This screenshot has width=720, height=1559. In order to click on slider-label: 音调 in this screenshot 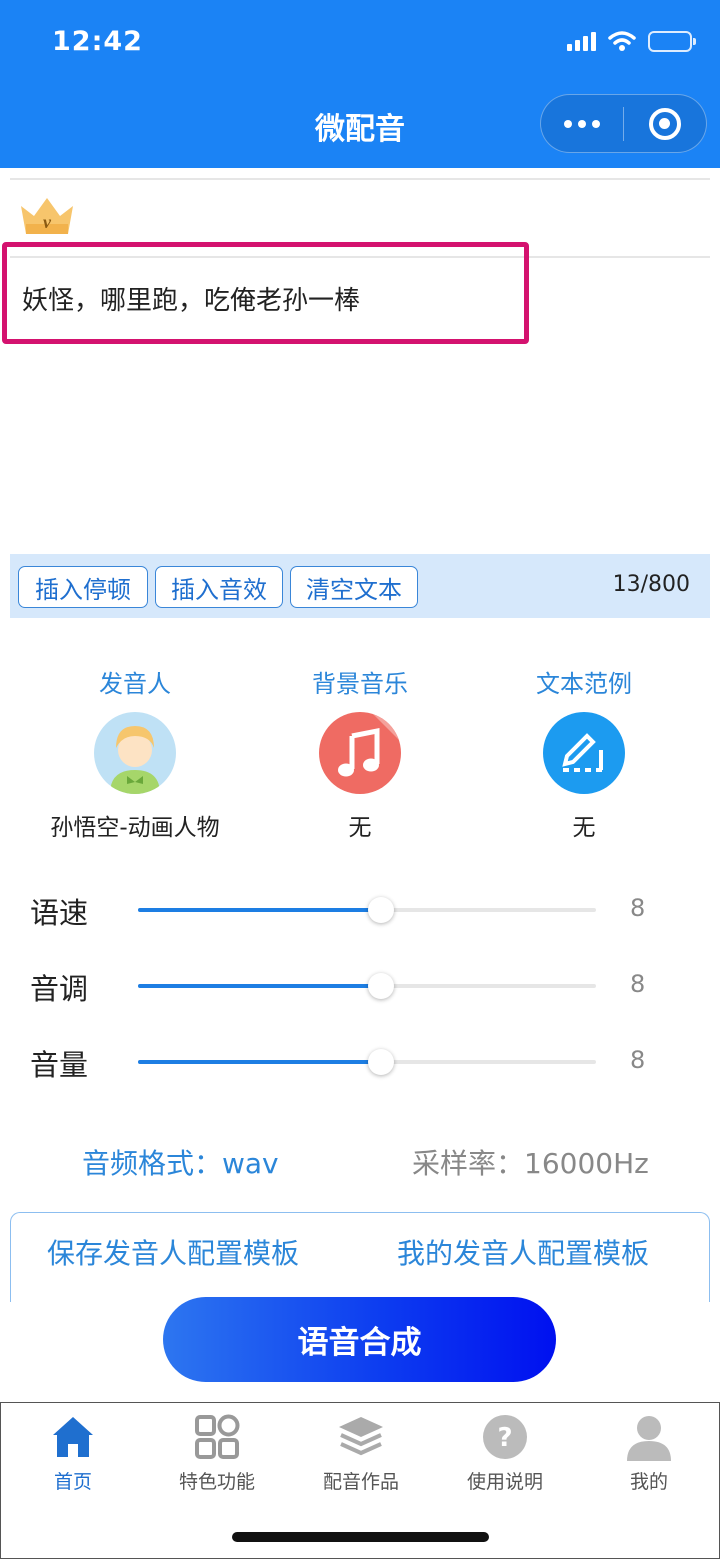, I will do `click(59, 989)`.